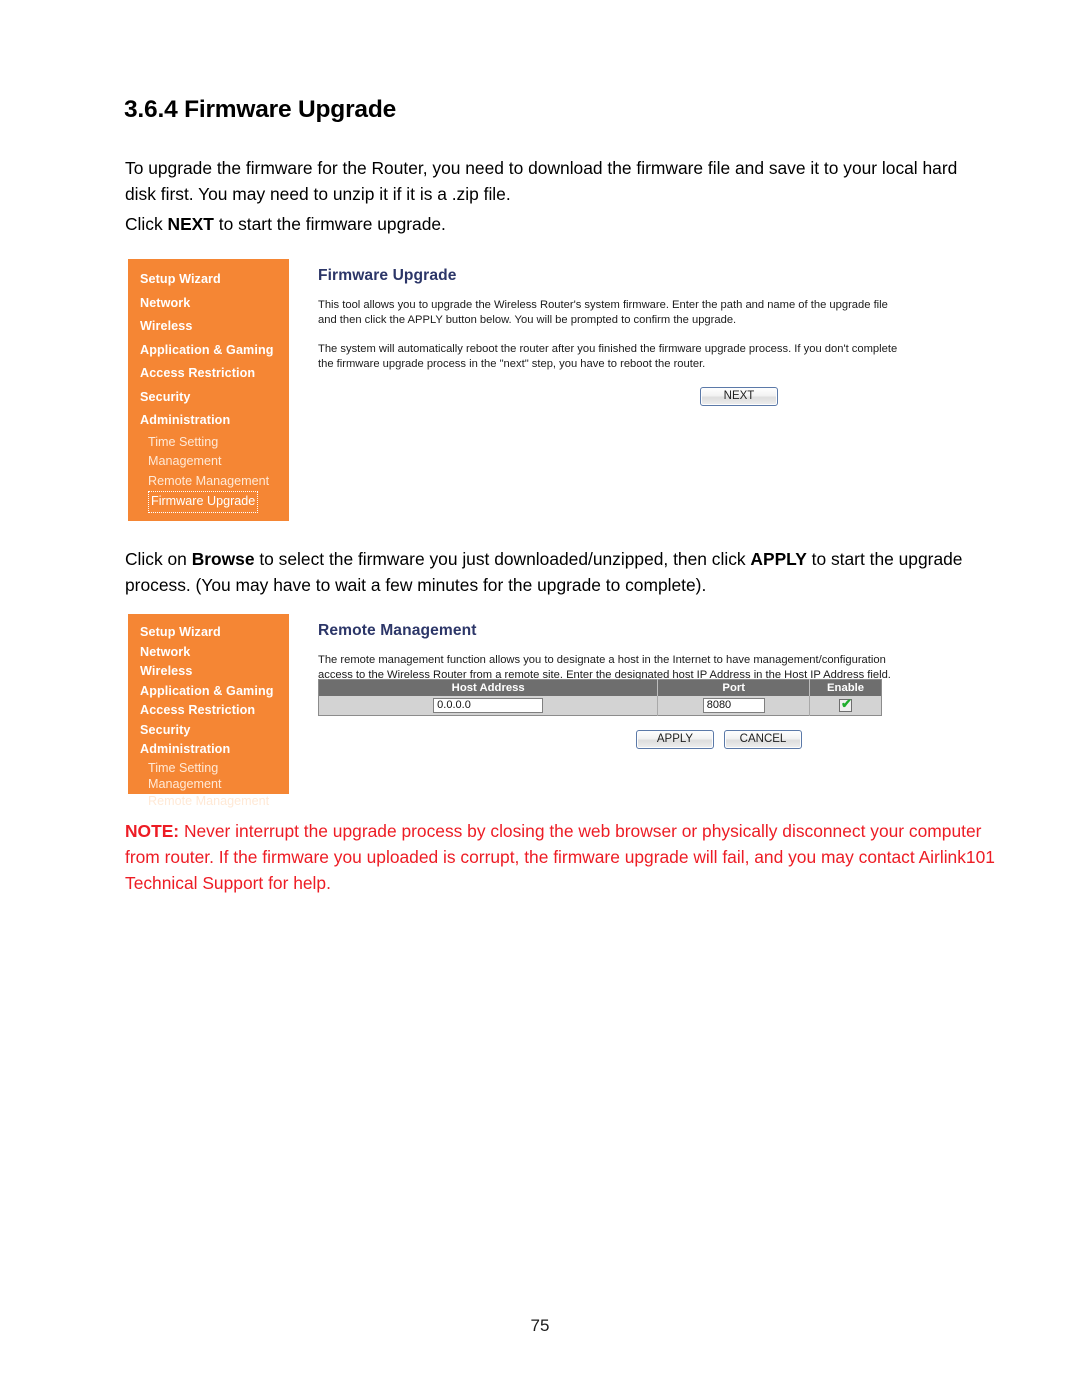 This screenshot has width=1080, height=1397. Describe the element at coordinates (778, 559) in the screenshot. I see `apply-bold: APPLY` at that location.